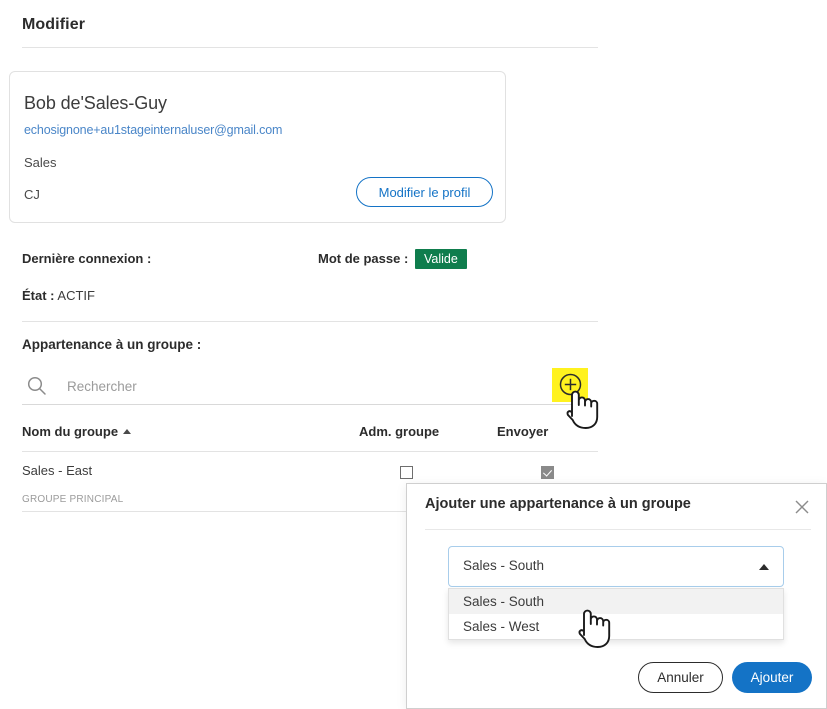  Describe the element at coordinates (504, 565) in the screenshot. I see `group-select-value: Sales - South` at that location.